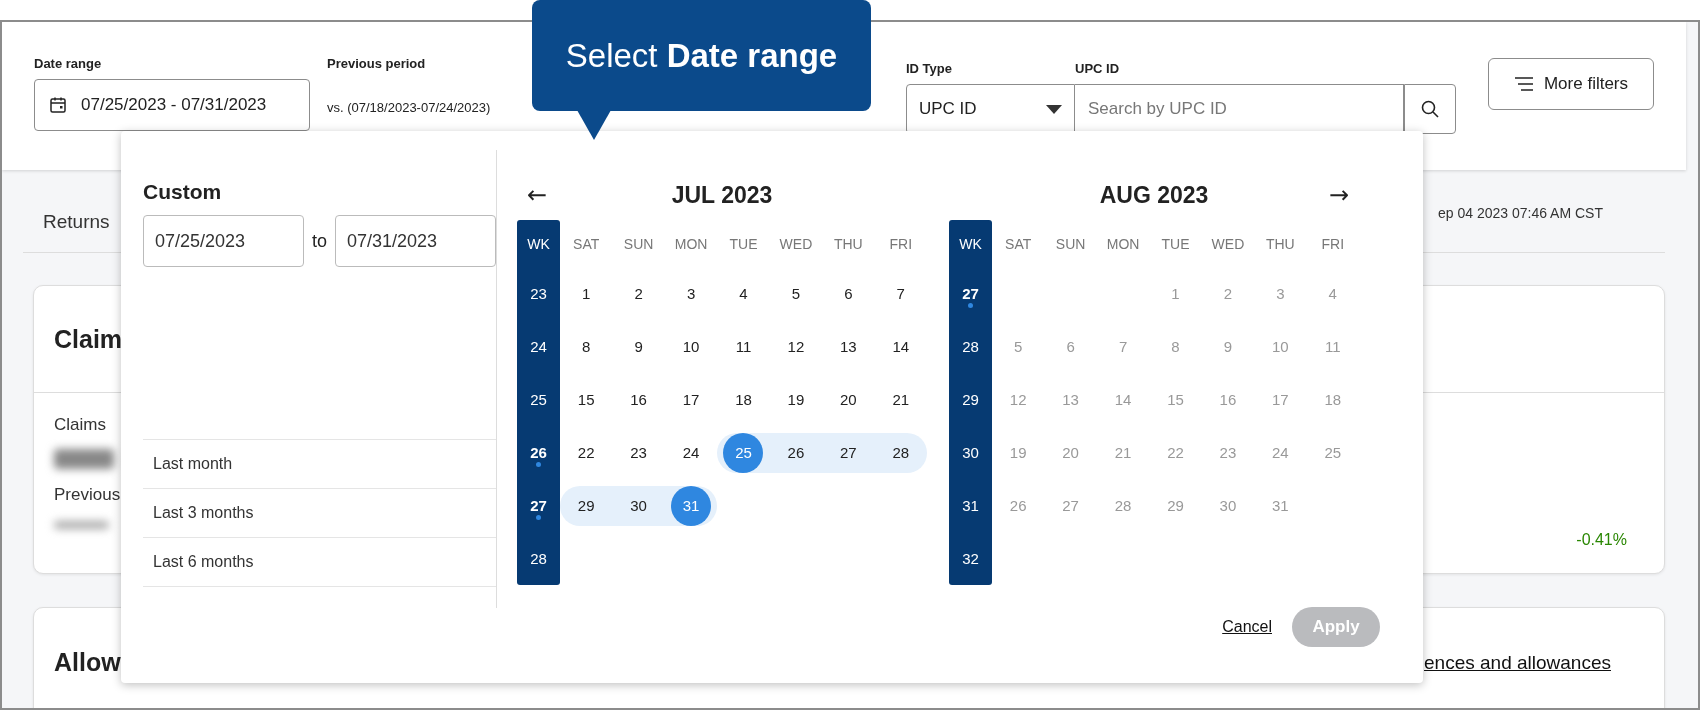  Describe the element at coordinates (691, 346) in the screenshot. I see `day-button: 10` at that location.